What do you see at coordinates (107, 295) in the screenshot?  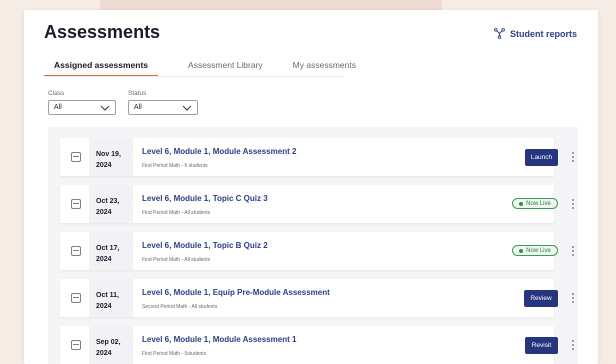 I see `date-day: Oct 11,` at bounding box center [107, 295].